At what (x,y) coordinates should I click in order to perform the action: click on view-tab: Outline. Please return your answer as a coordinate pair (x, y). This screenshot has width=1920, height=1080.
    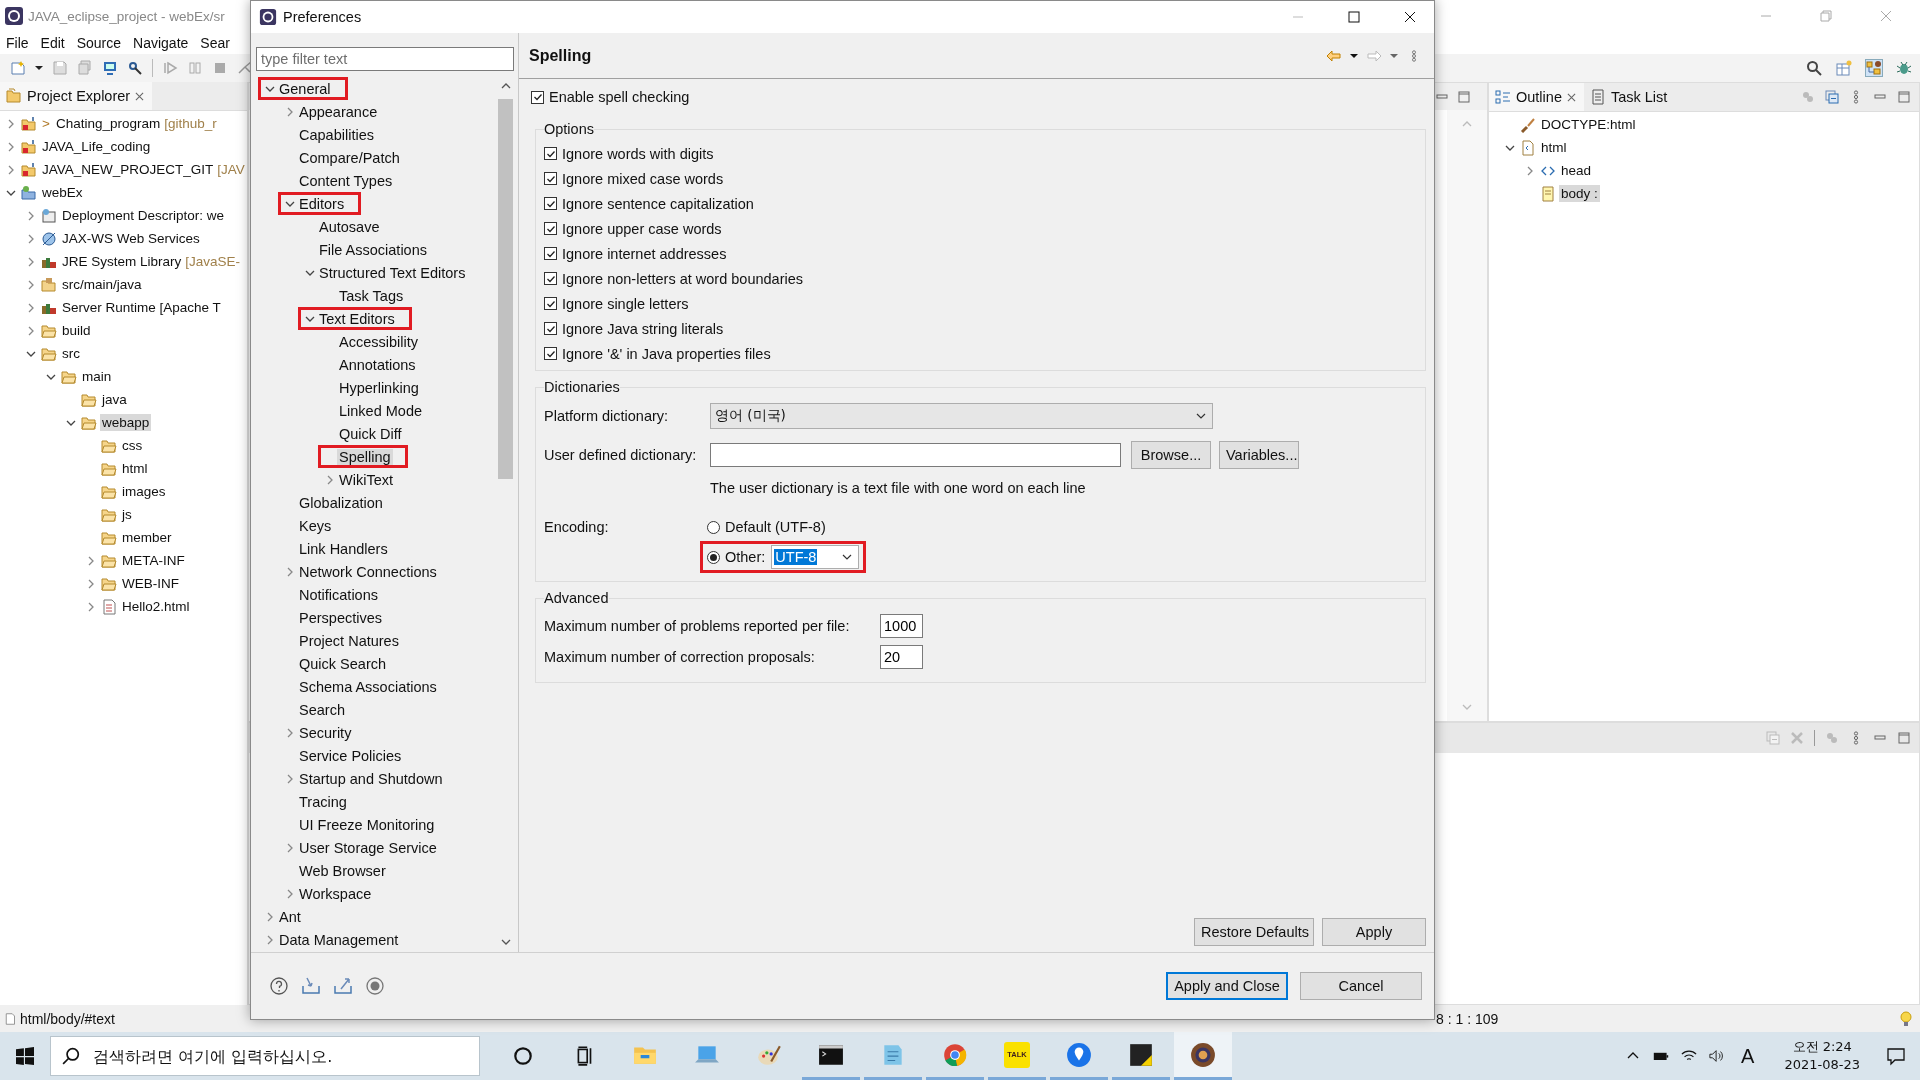
    Looking at the image, I should click on (1536, 97).